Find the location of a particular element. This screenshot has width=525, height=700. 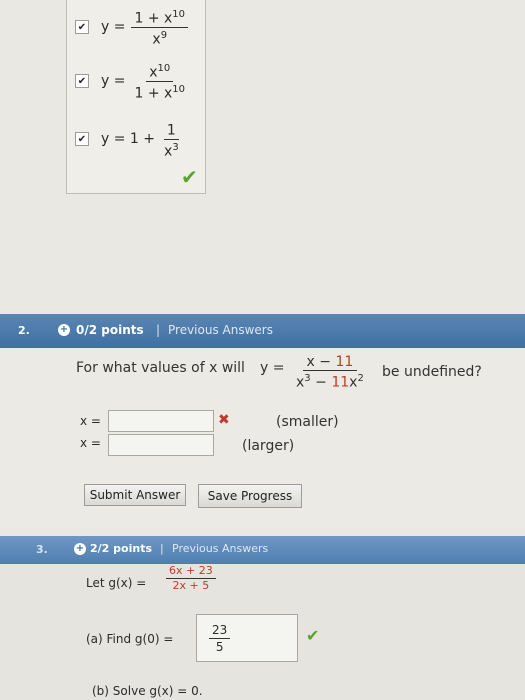

fraction: 1 x3 is located at coordinates (171, 139).